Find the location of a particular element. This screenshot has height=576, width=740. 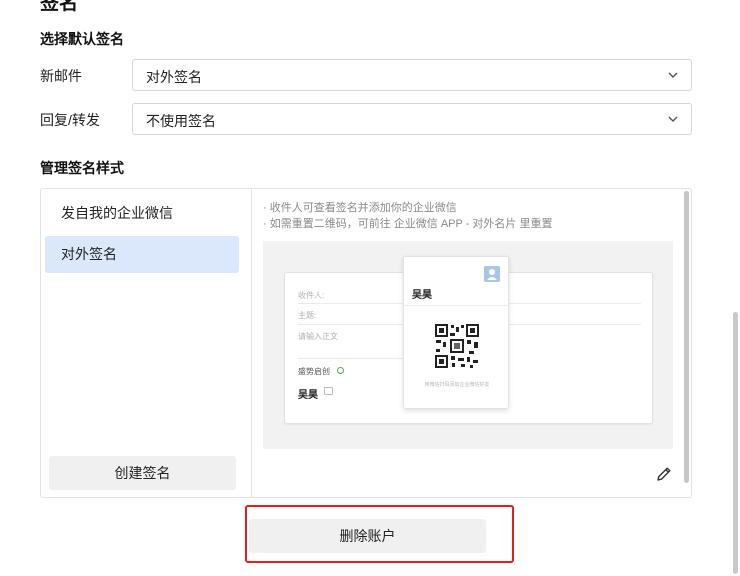

reply-forward-signature-value: 不使用签名 is located at coordinates (181, 121).